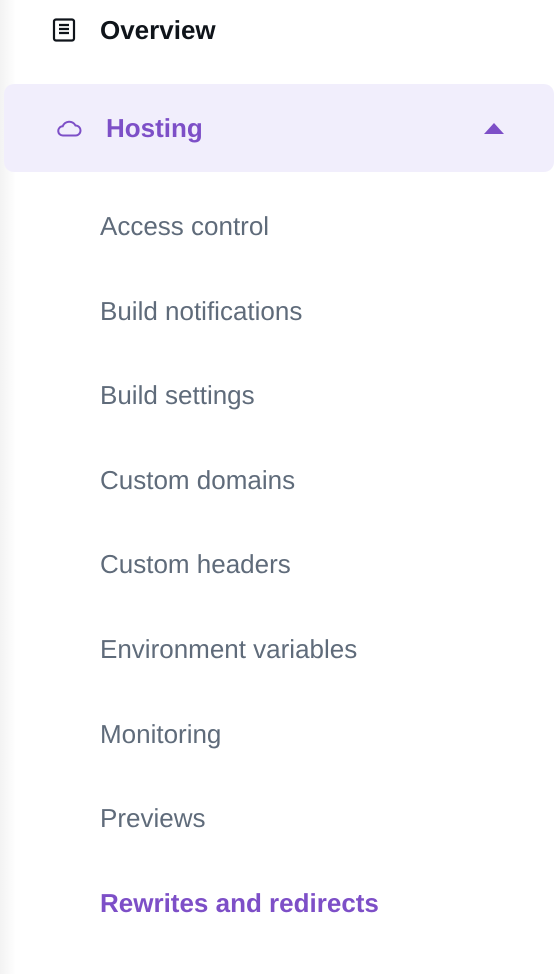  What do you see at coordinates (153, 818) in the screenshot?
I see `nav-subitem: Previews` at bounding box center [153, 818].